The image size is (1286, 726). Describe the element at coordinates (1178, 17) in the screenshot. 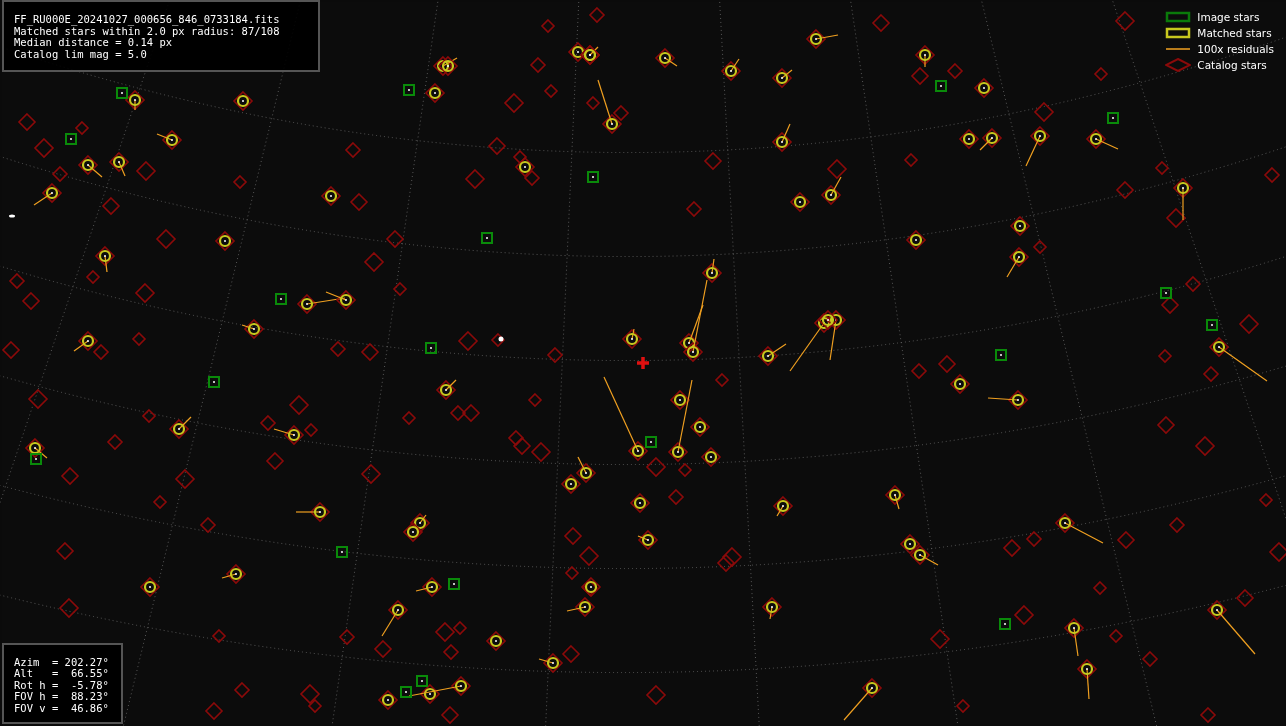

I see `image-star-square-icon` at that location.